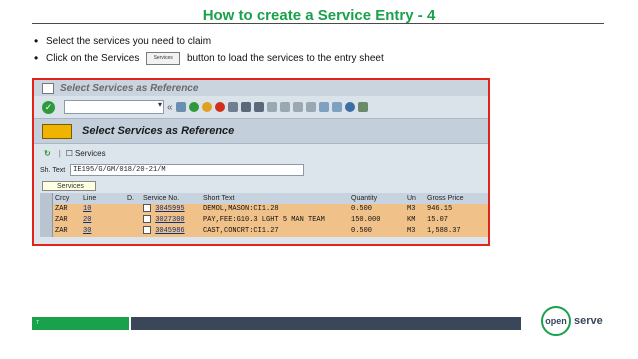 The height and width of the screenshot is (359, 638). Describe the element at coordinates (69, 186) in the screenshot. I see `services-tooltip: Services` at that location.